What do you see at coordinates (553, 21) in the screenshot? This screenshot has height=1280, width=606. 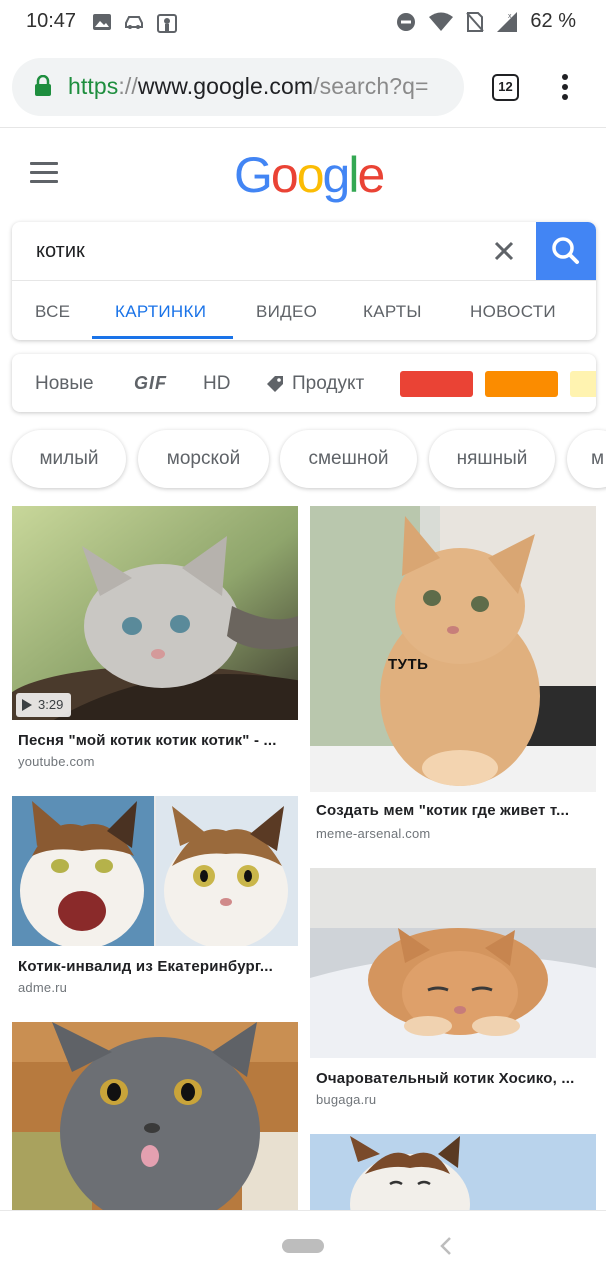 I see `battery-percent: 62 %` at bounding box center [553, 21].